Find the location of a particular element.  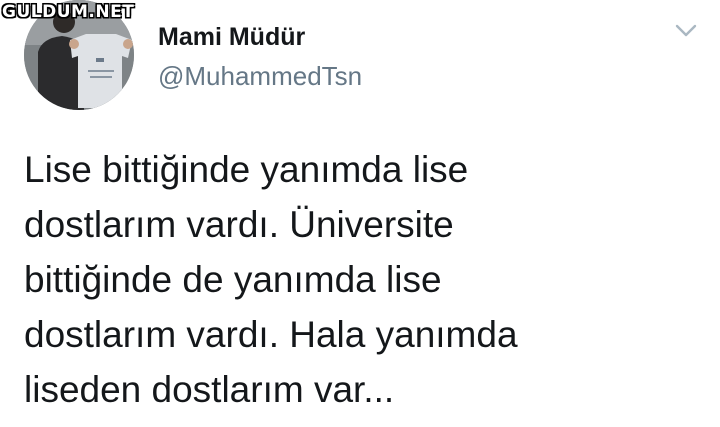

site-watermark: GULDUM.NET is located at coordinates (68, 12).